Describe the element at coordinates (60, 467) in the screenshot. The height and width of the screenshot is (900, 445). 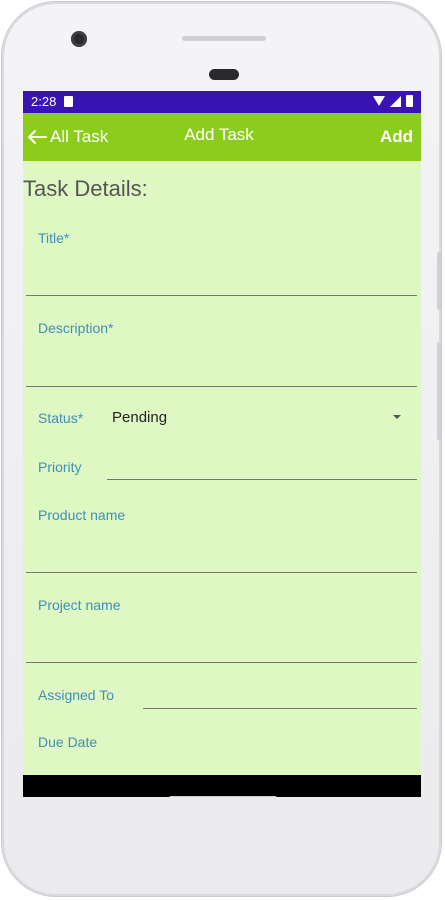
I see `priority-label: Priority` at that location.